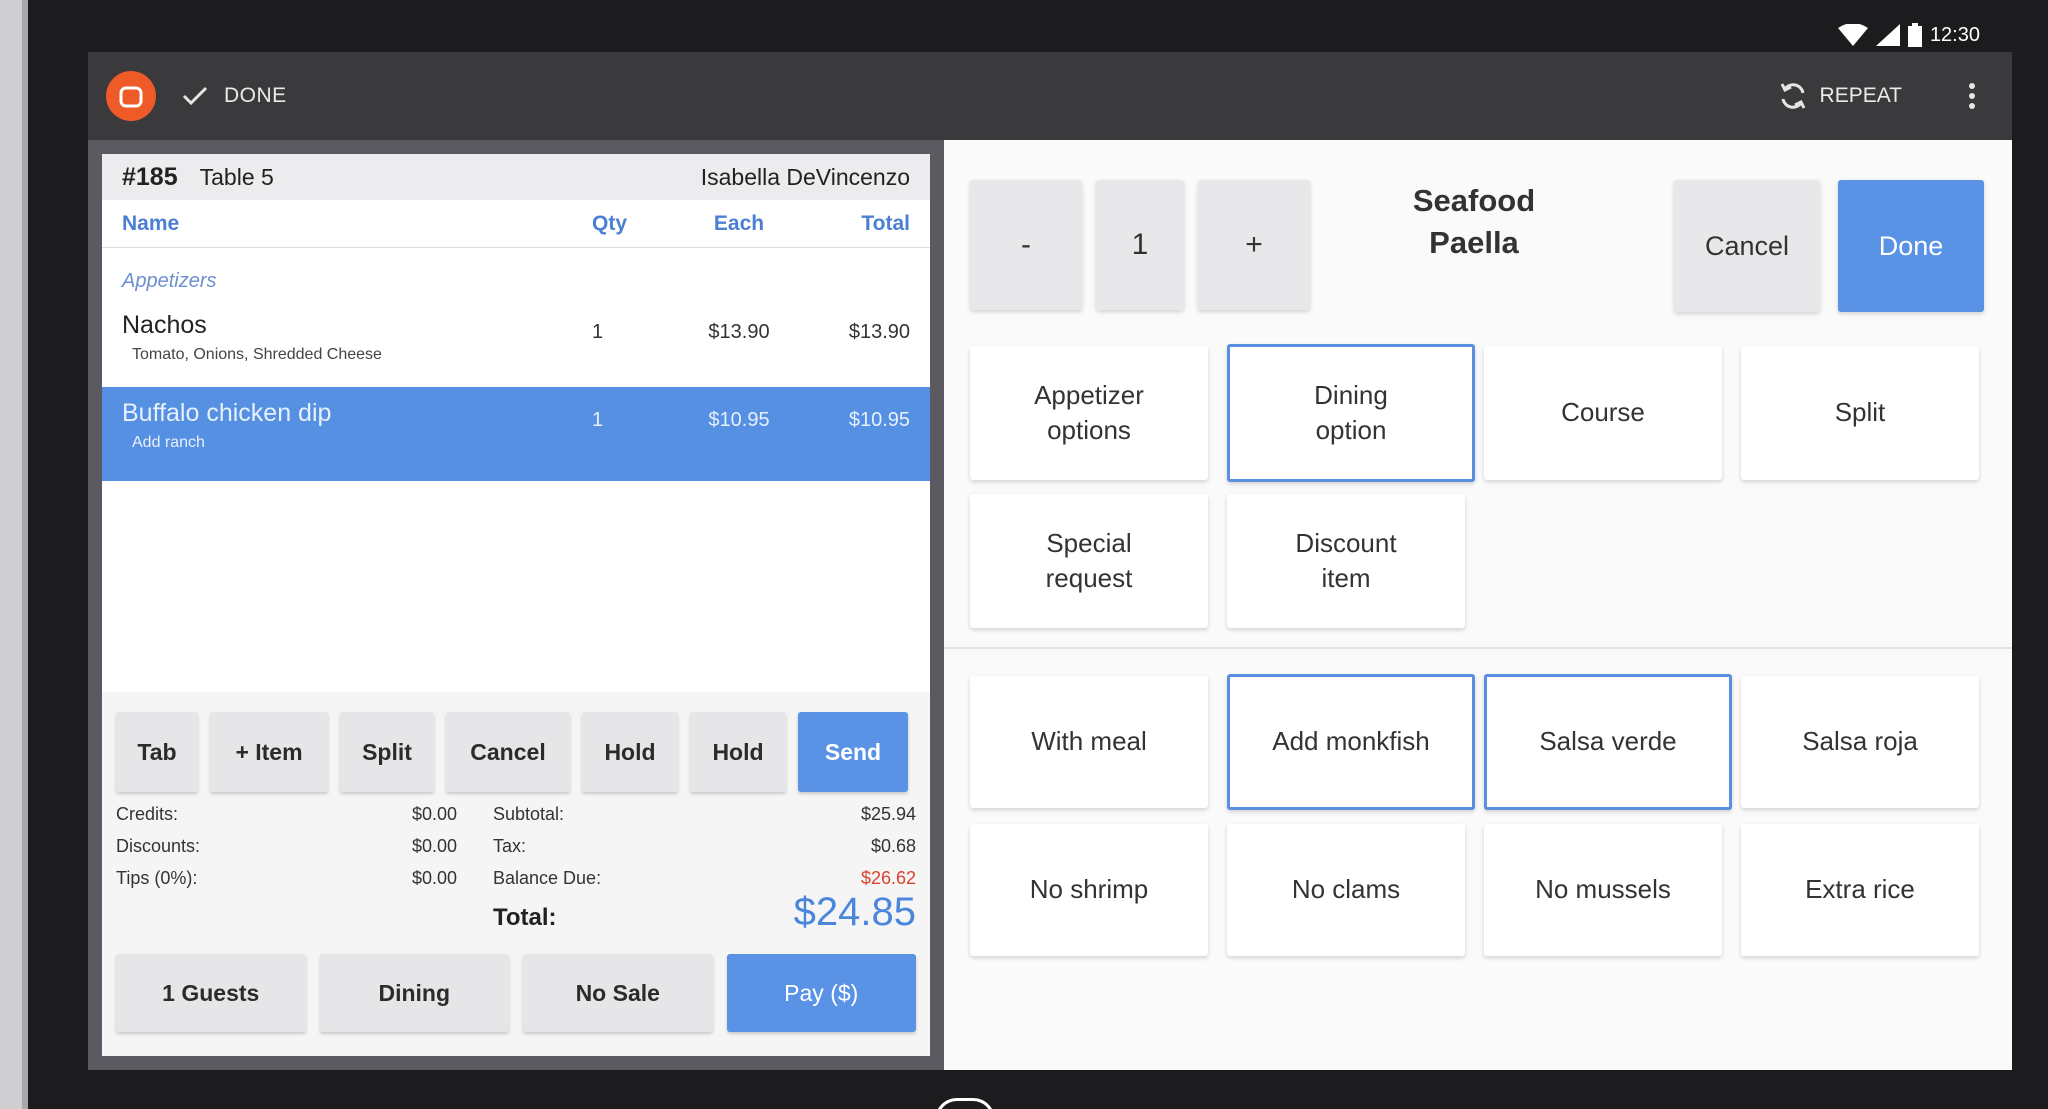  What do you see at coordinates (1852, 35) in the screenshot?
I see `wifi-icon` at bounding box center [1852, 35].